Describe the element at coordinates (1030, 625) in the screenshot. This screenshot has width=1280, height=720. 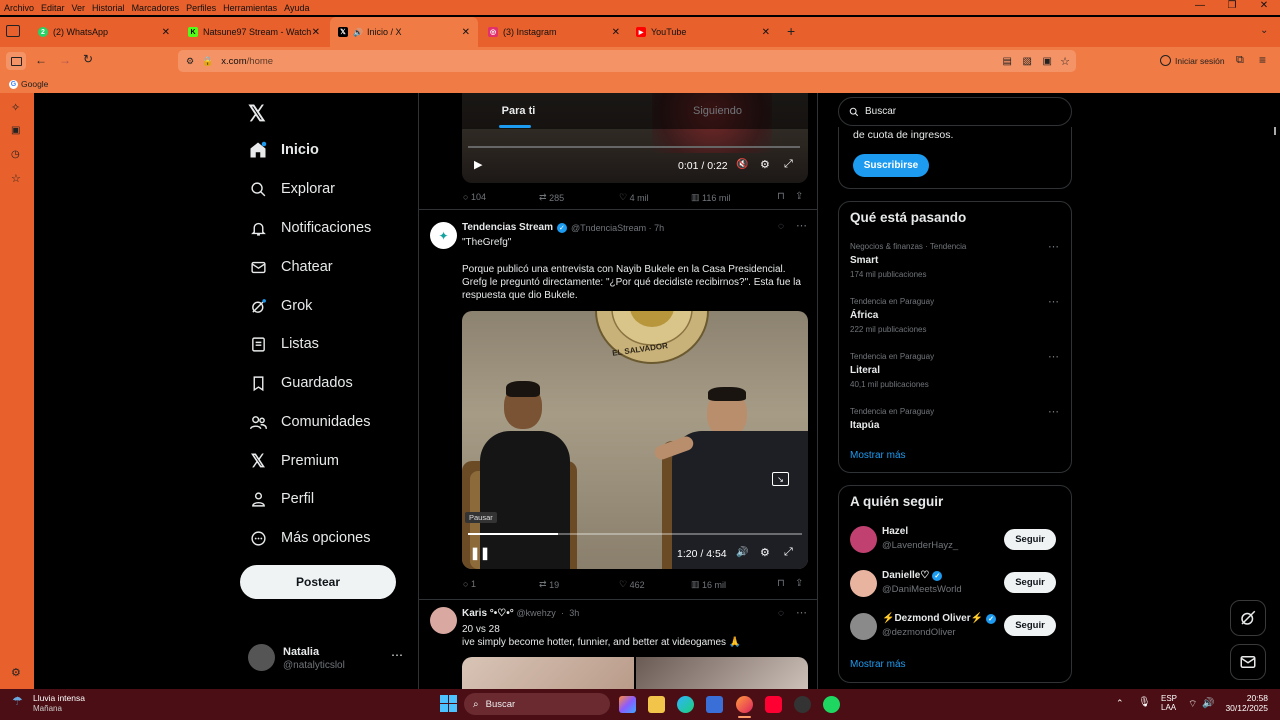
I see `follow-button: Seguir` at that location.